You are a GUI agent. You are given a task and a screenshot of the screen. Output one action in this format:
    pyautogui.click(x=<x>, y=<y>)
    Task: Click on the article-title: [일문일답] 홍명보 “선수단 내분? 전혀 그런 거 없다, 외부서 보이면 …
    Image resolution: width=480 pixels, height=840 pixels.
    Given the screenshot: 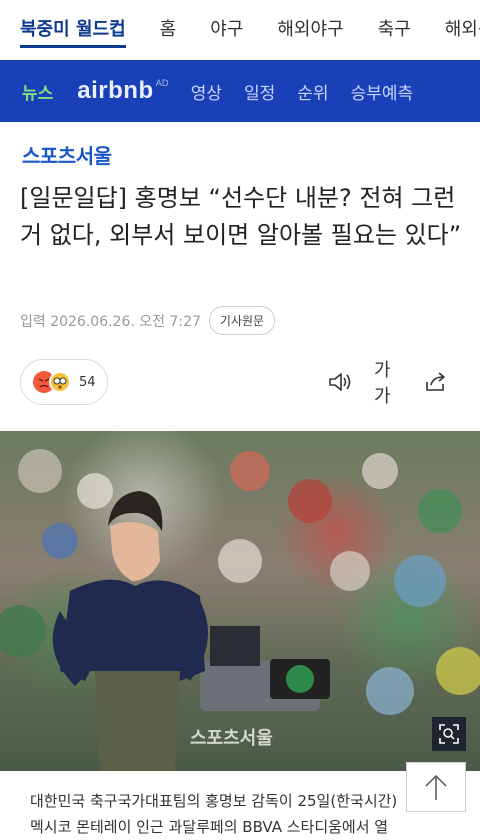 What is the action you would take?
    pyautogui.click(x=241, y=216)
    